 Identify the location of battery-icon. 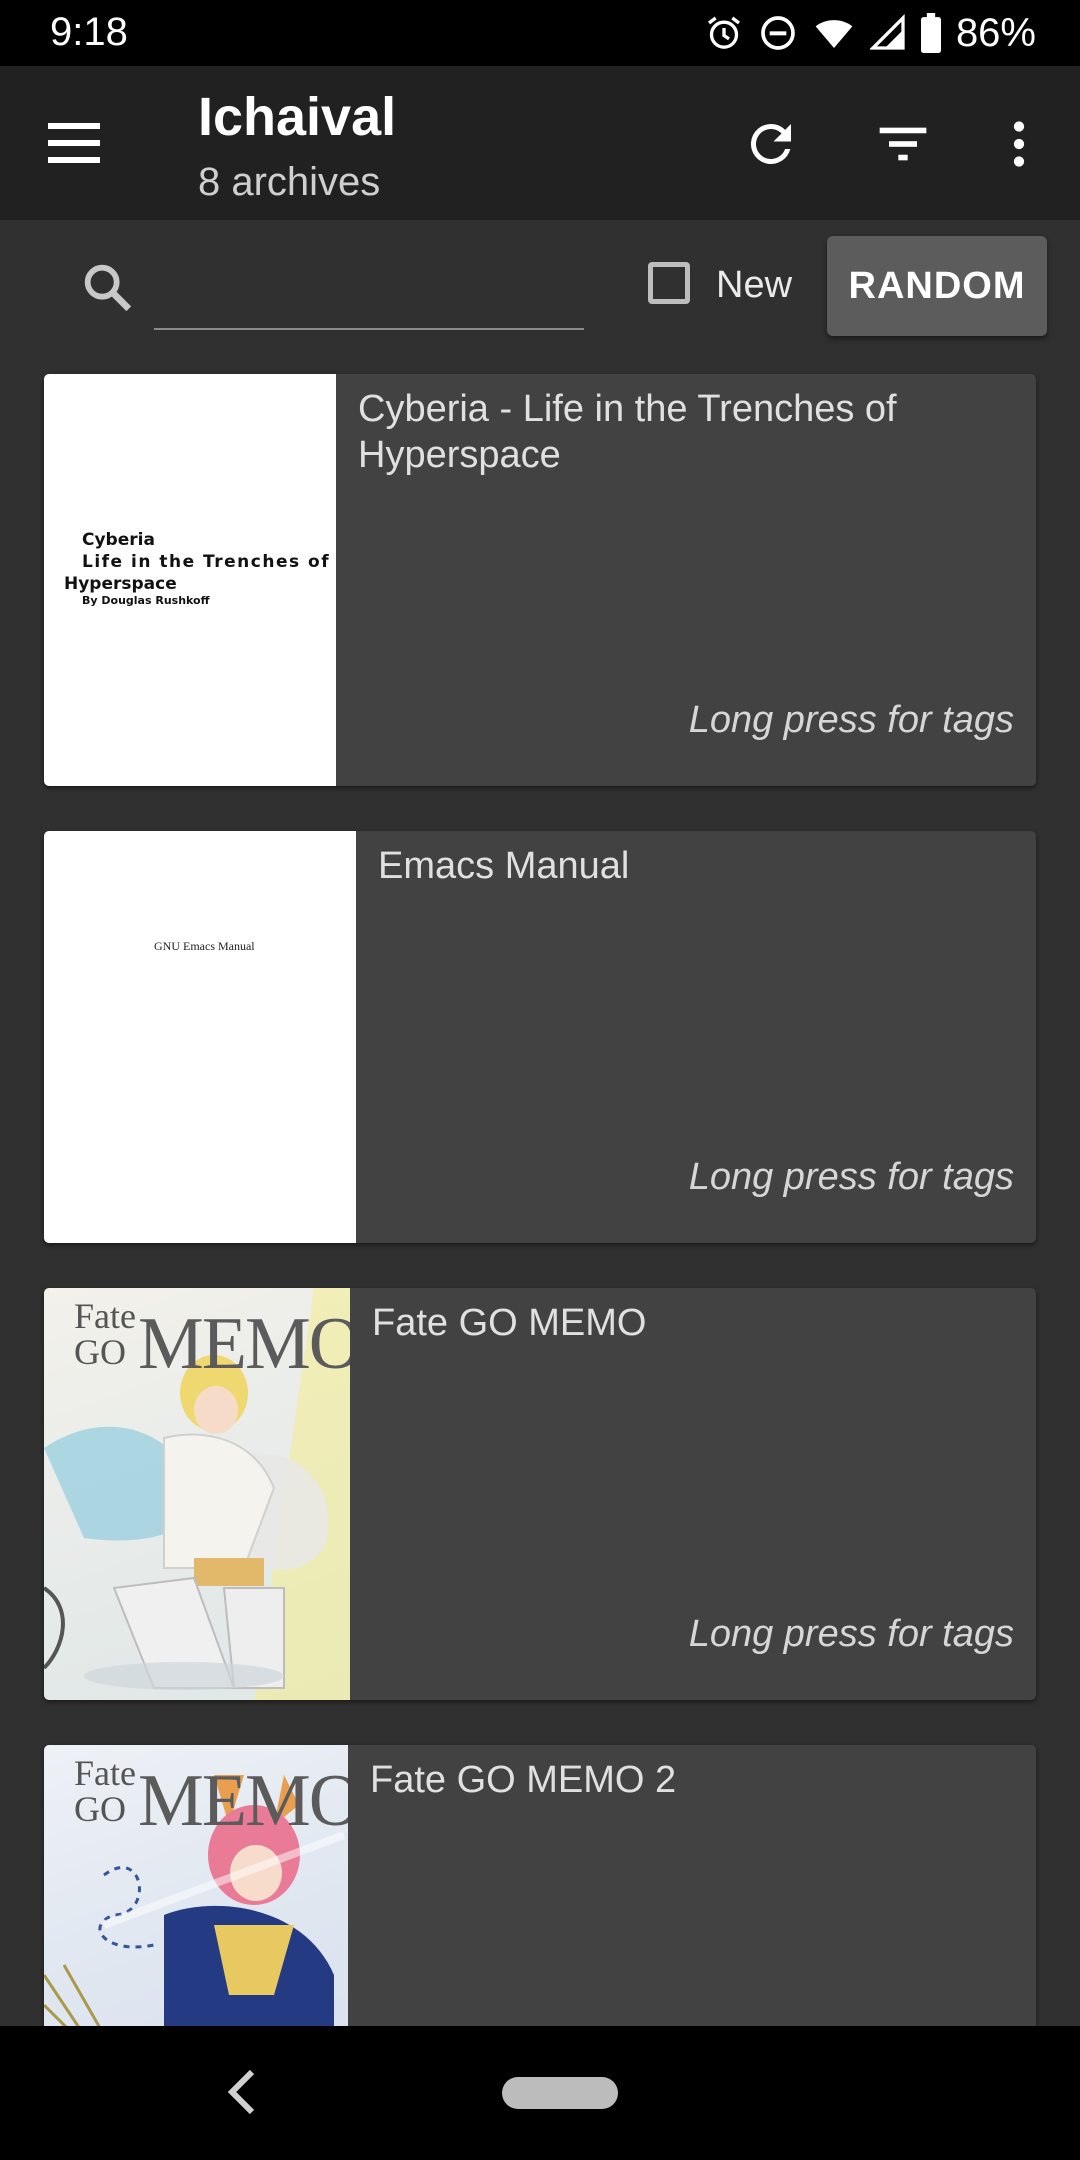
(930, 33).